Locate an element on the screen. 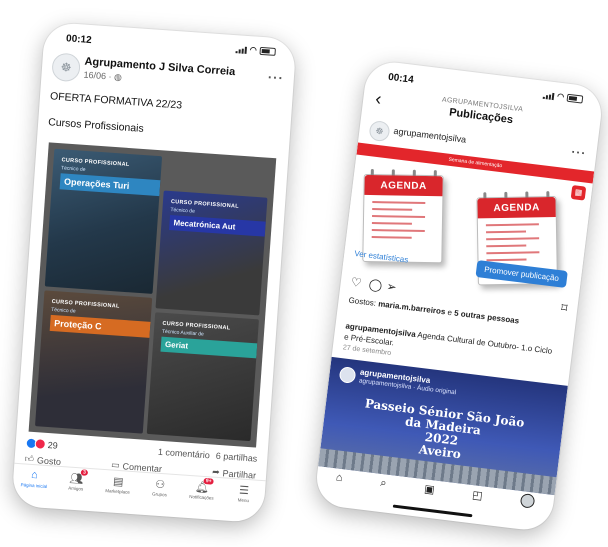 The height and width of the screenshot is (547, 608). likes-user: maria.m.barreiros is located at coordinates (412, 307).